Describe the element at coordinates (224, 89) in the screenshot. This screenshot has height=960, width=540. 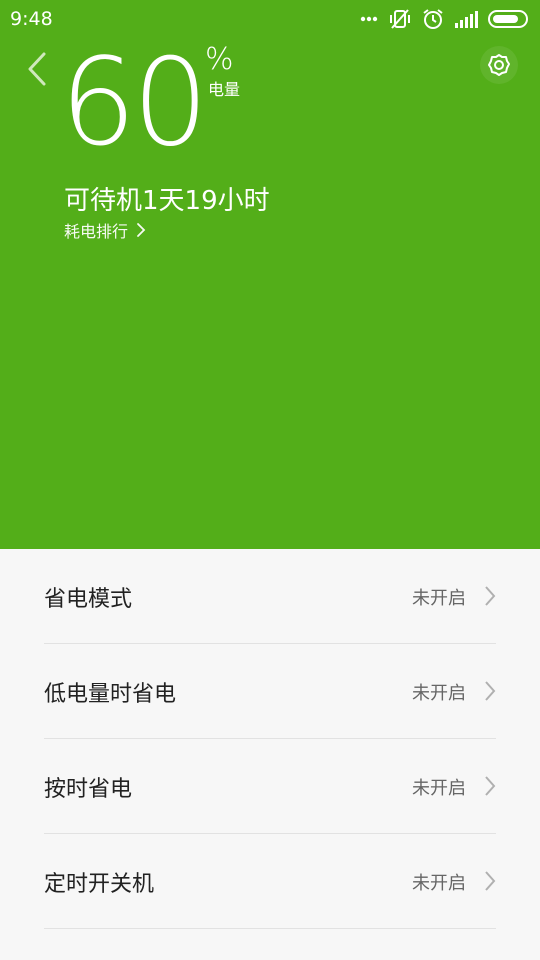
I see `battery-label: 电量` at that location.